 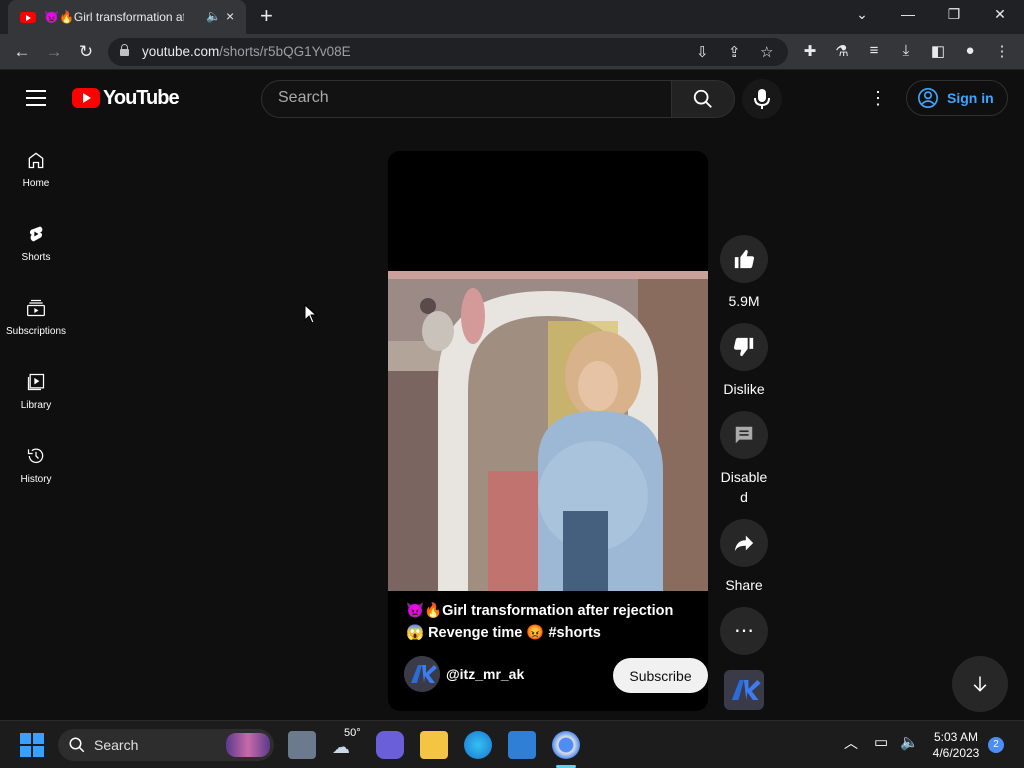 I want to click on windows-start-icon, so click(x=32, y=745).